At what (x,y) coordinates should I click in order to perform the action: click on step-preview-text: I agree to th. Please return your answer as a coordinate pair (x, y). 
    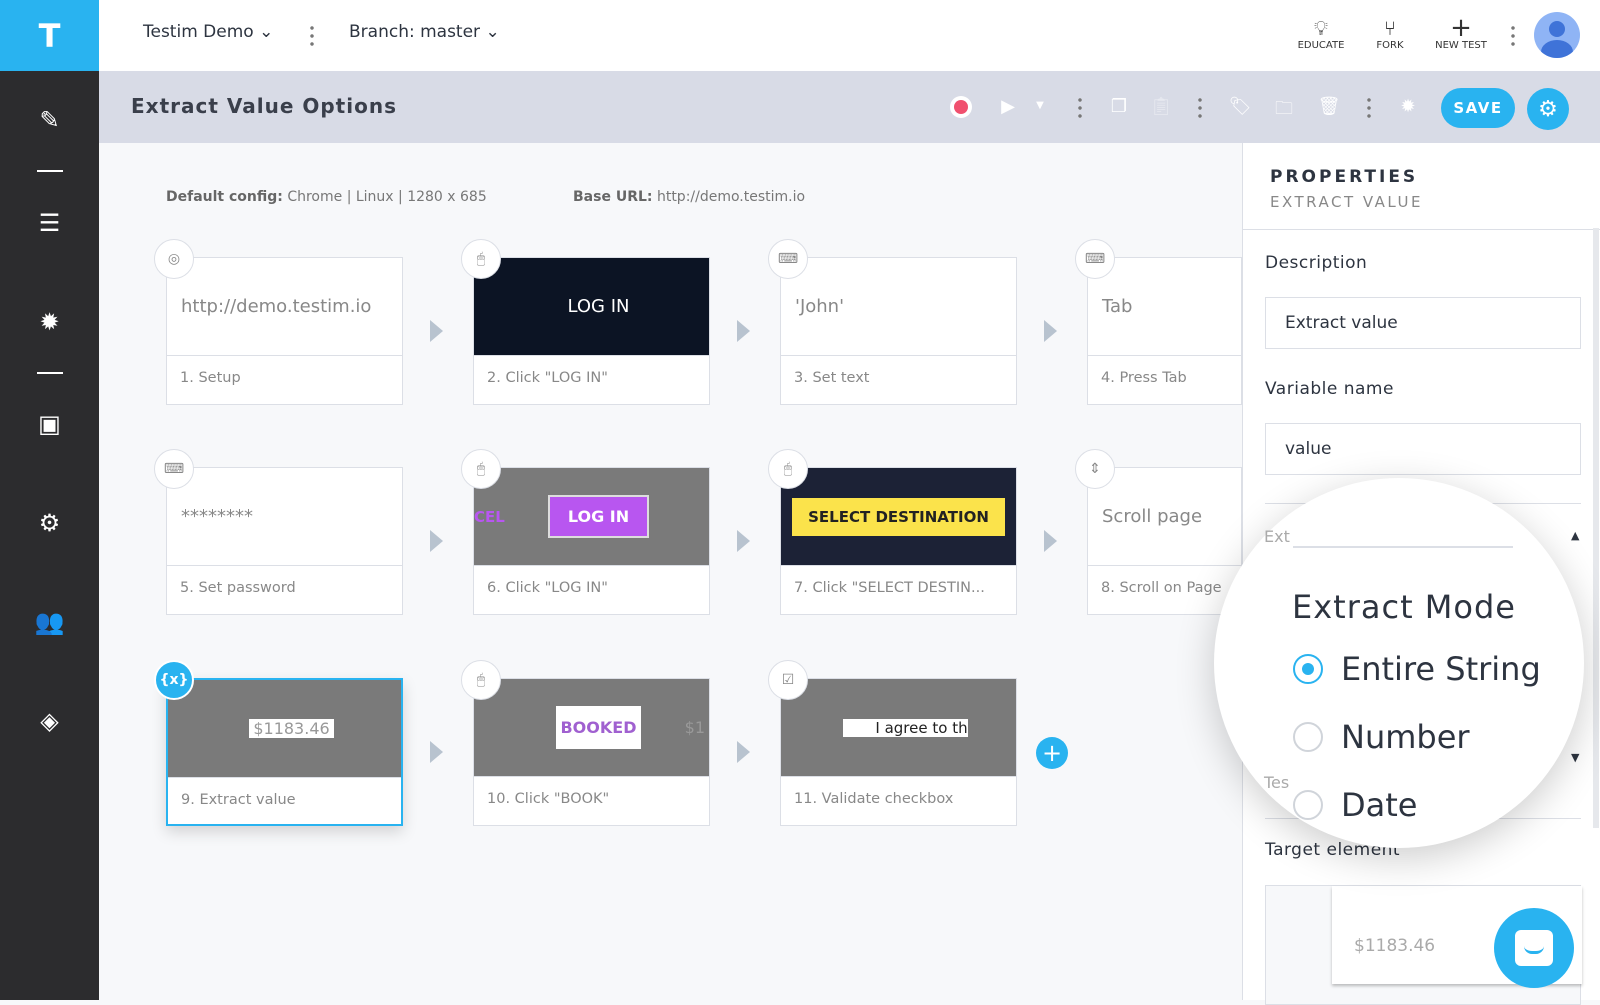
    Looking at the image, I should click on (905, 727).